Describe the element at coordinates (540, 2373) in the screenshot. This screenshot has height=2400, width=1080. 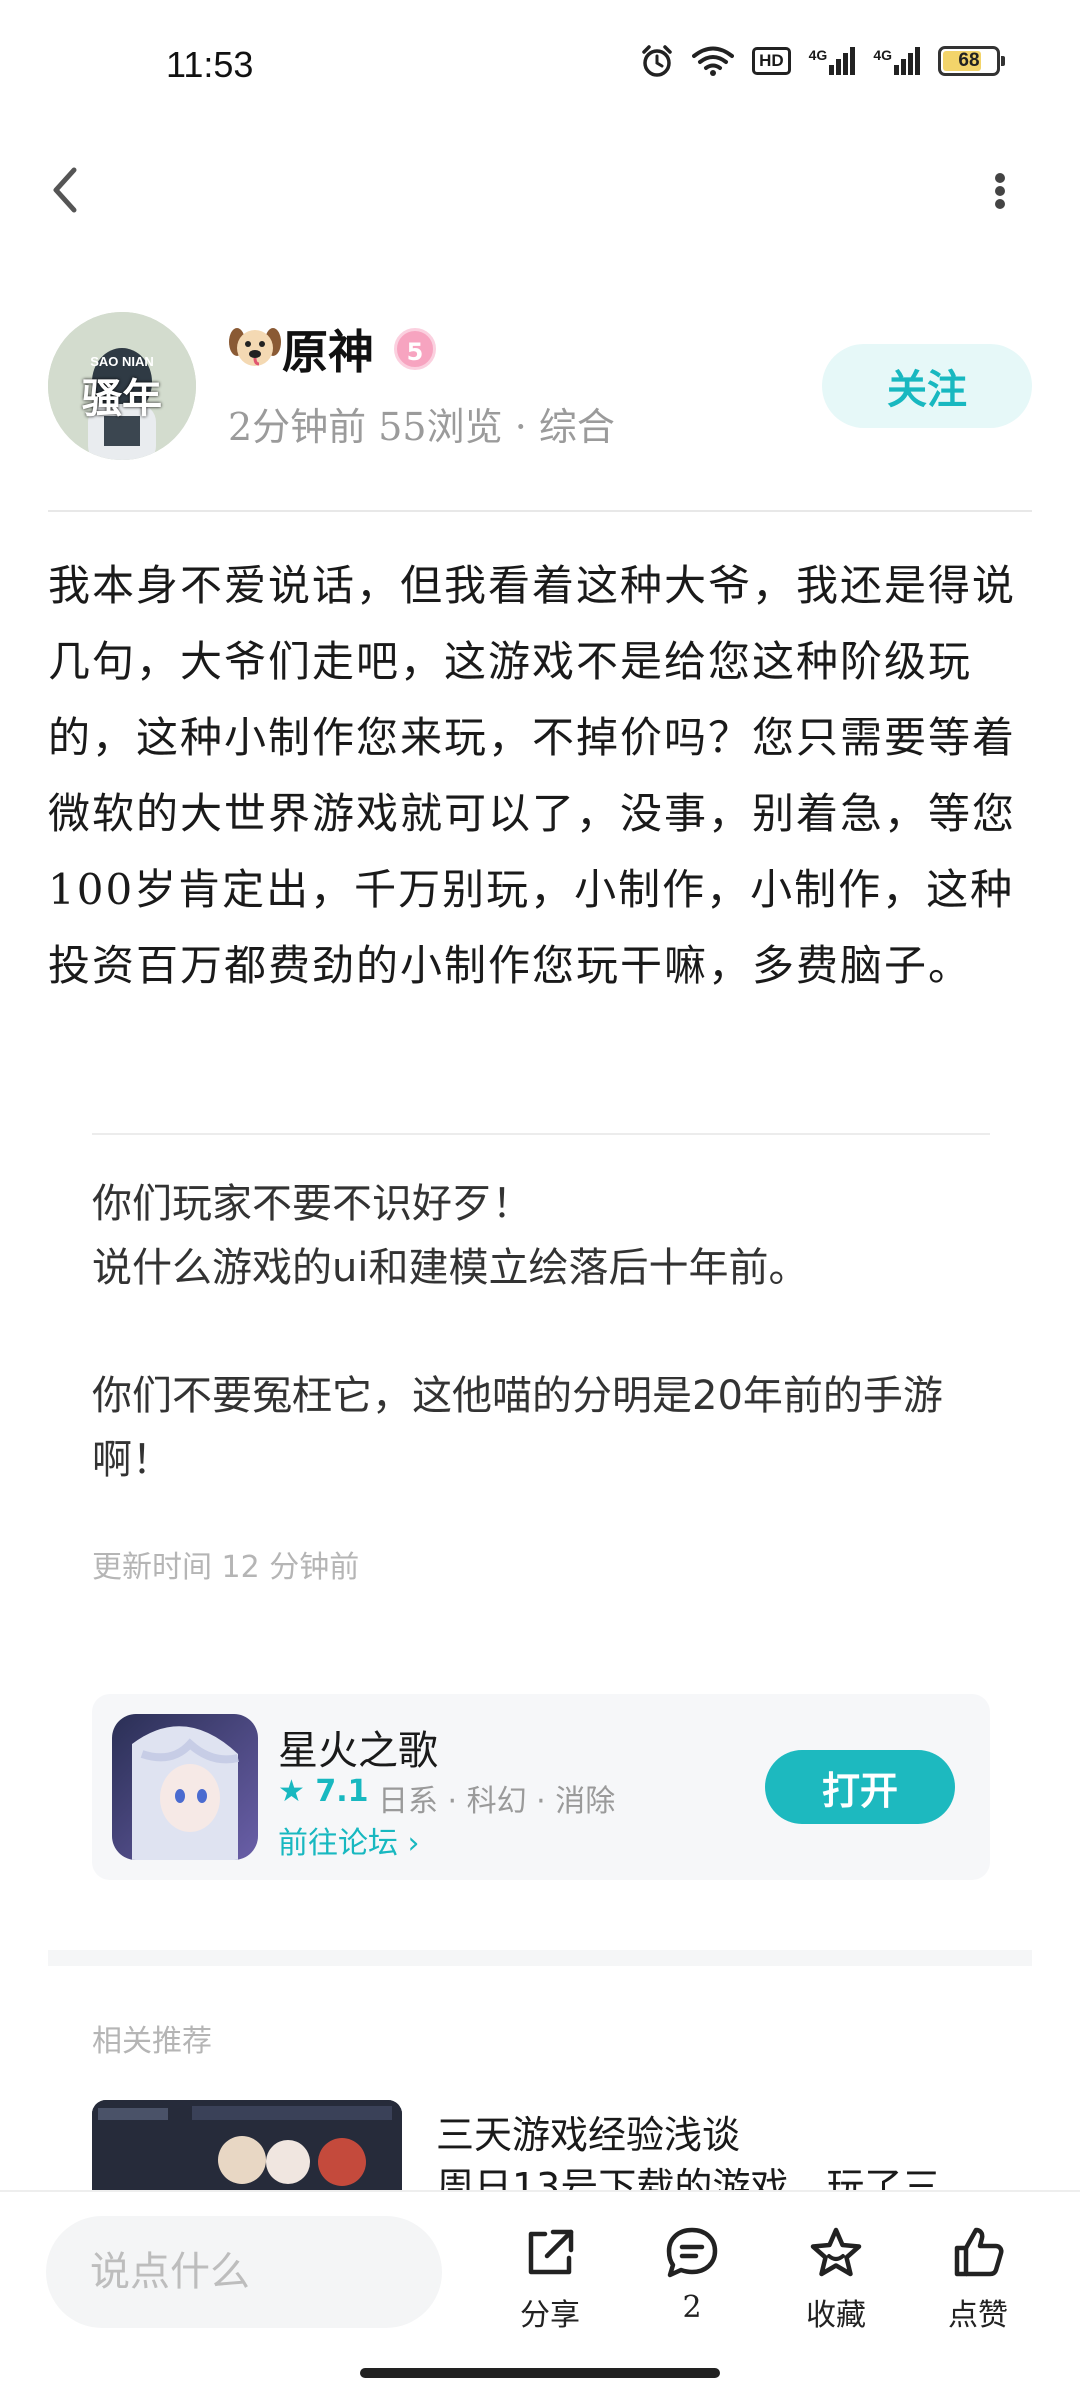
I see `home-indicator` at that location.